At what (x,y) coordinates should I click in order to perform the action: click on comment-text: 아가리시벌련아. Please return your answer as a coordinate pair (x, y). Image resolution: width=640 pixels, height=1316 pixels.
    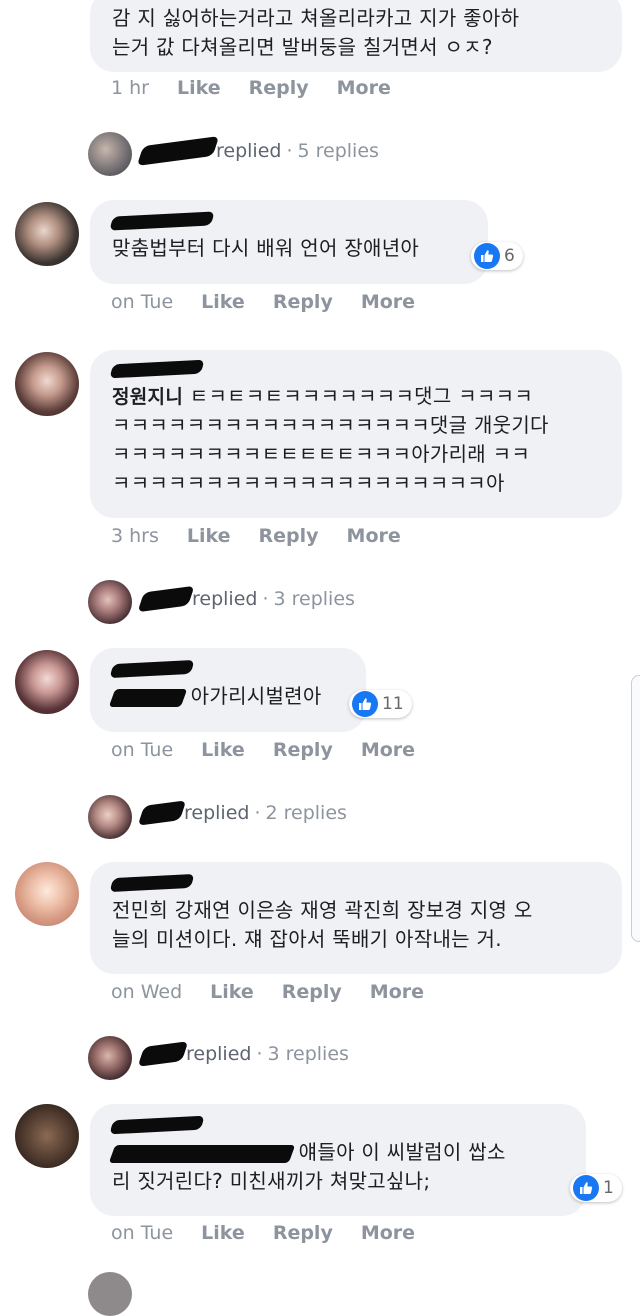
    Looking at the image, I should click on (256, 696).